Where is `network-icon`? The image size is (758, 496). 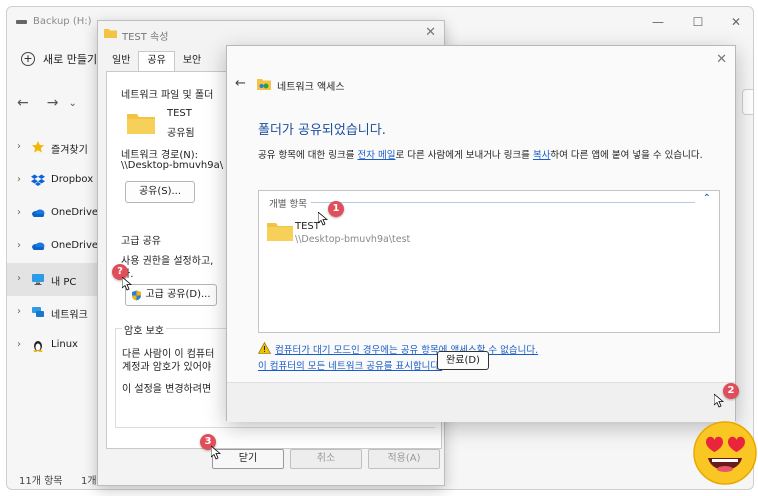
network-icon is located at coordinates (38, 312).